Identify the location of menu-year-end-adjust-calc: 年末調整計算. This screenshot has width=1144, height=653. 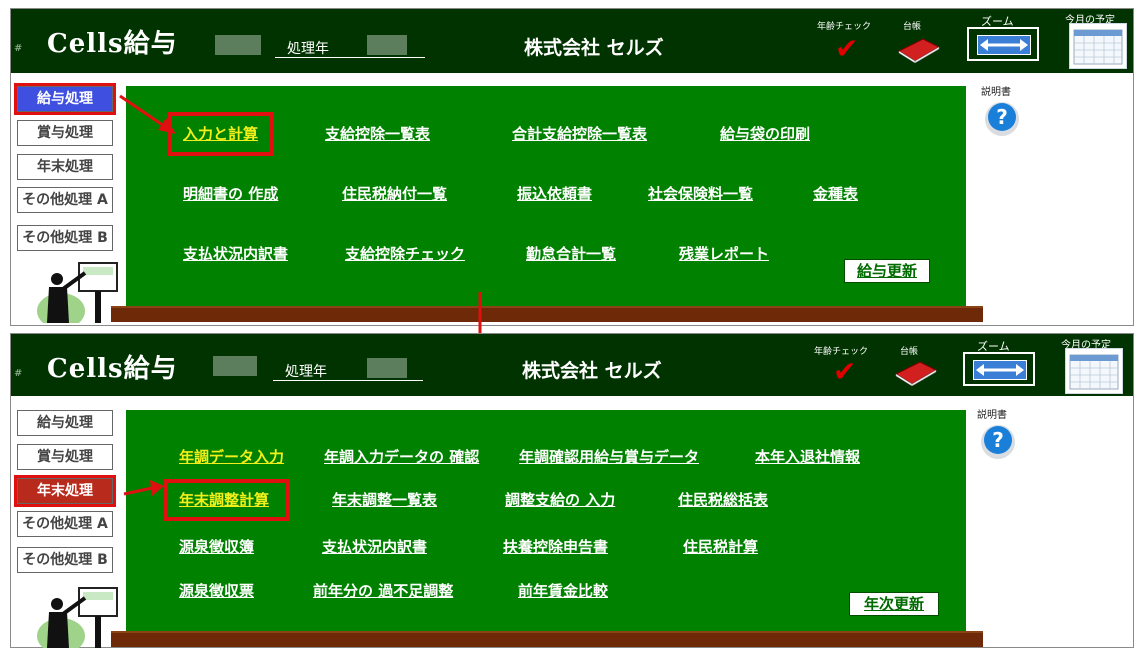
(224, 499).